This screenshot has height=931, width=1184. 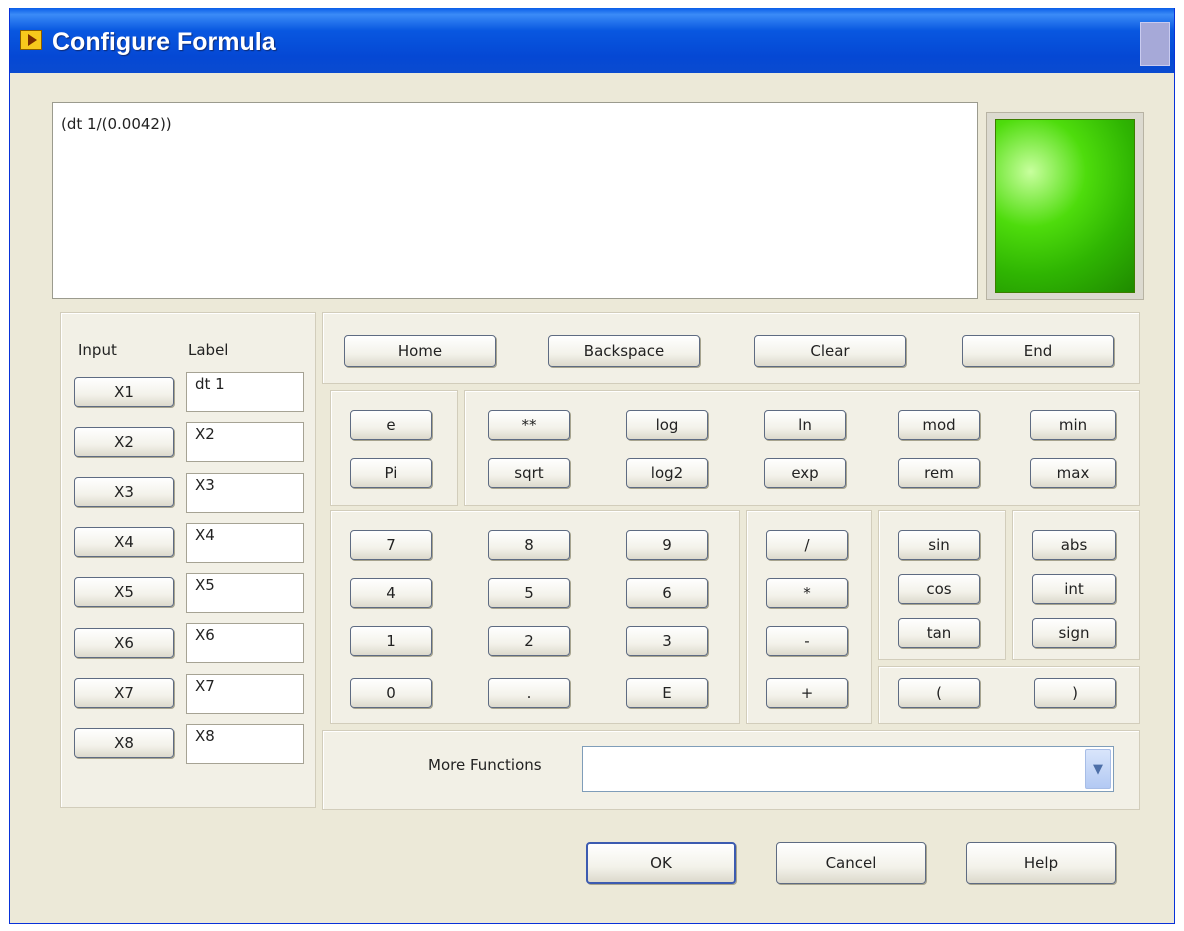 What do you see at coordinates (1041, 863) in the screenshot?
I see `help-button: Help` at bounding box center [1041, 863].